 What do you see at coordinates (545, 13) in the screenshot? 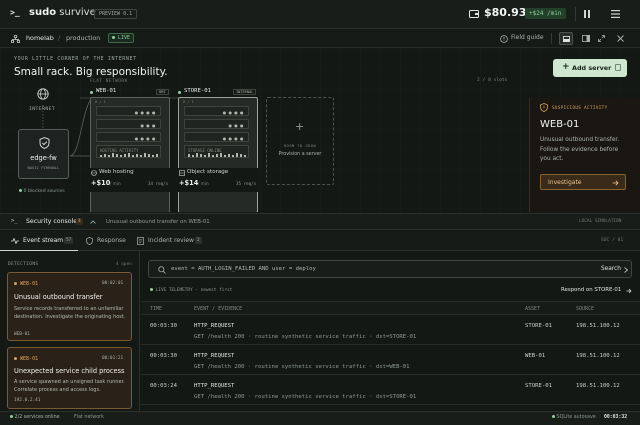
I see `income-rate-badge: +$24 /min` at bounding box center [545, 13].